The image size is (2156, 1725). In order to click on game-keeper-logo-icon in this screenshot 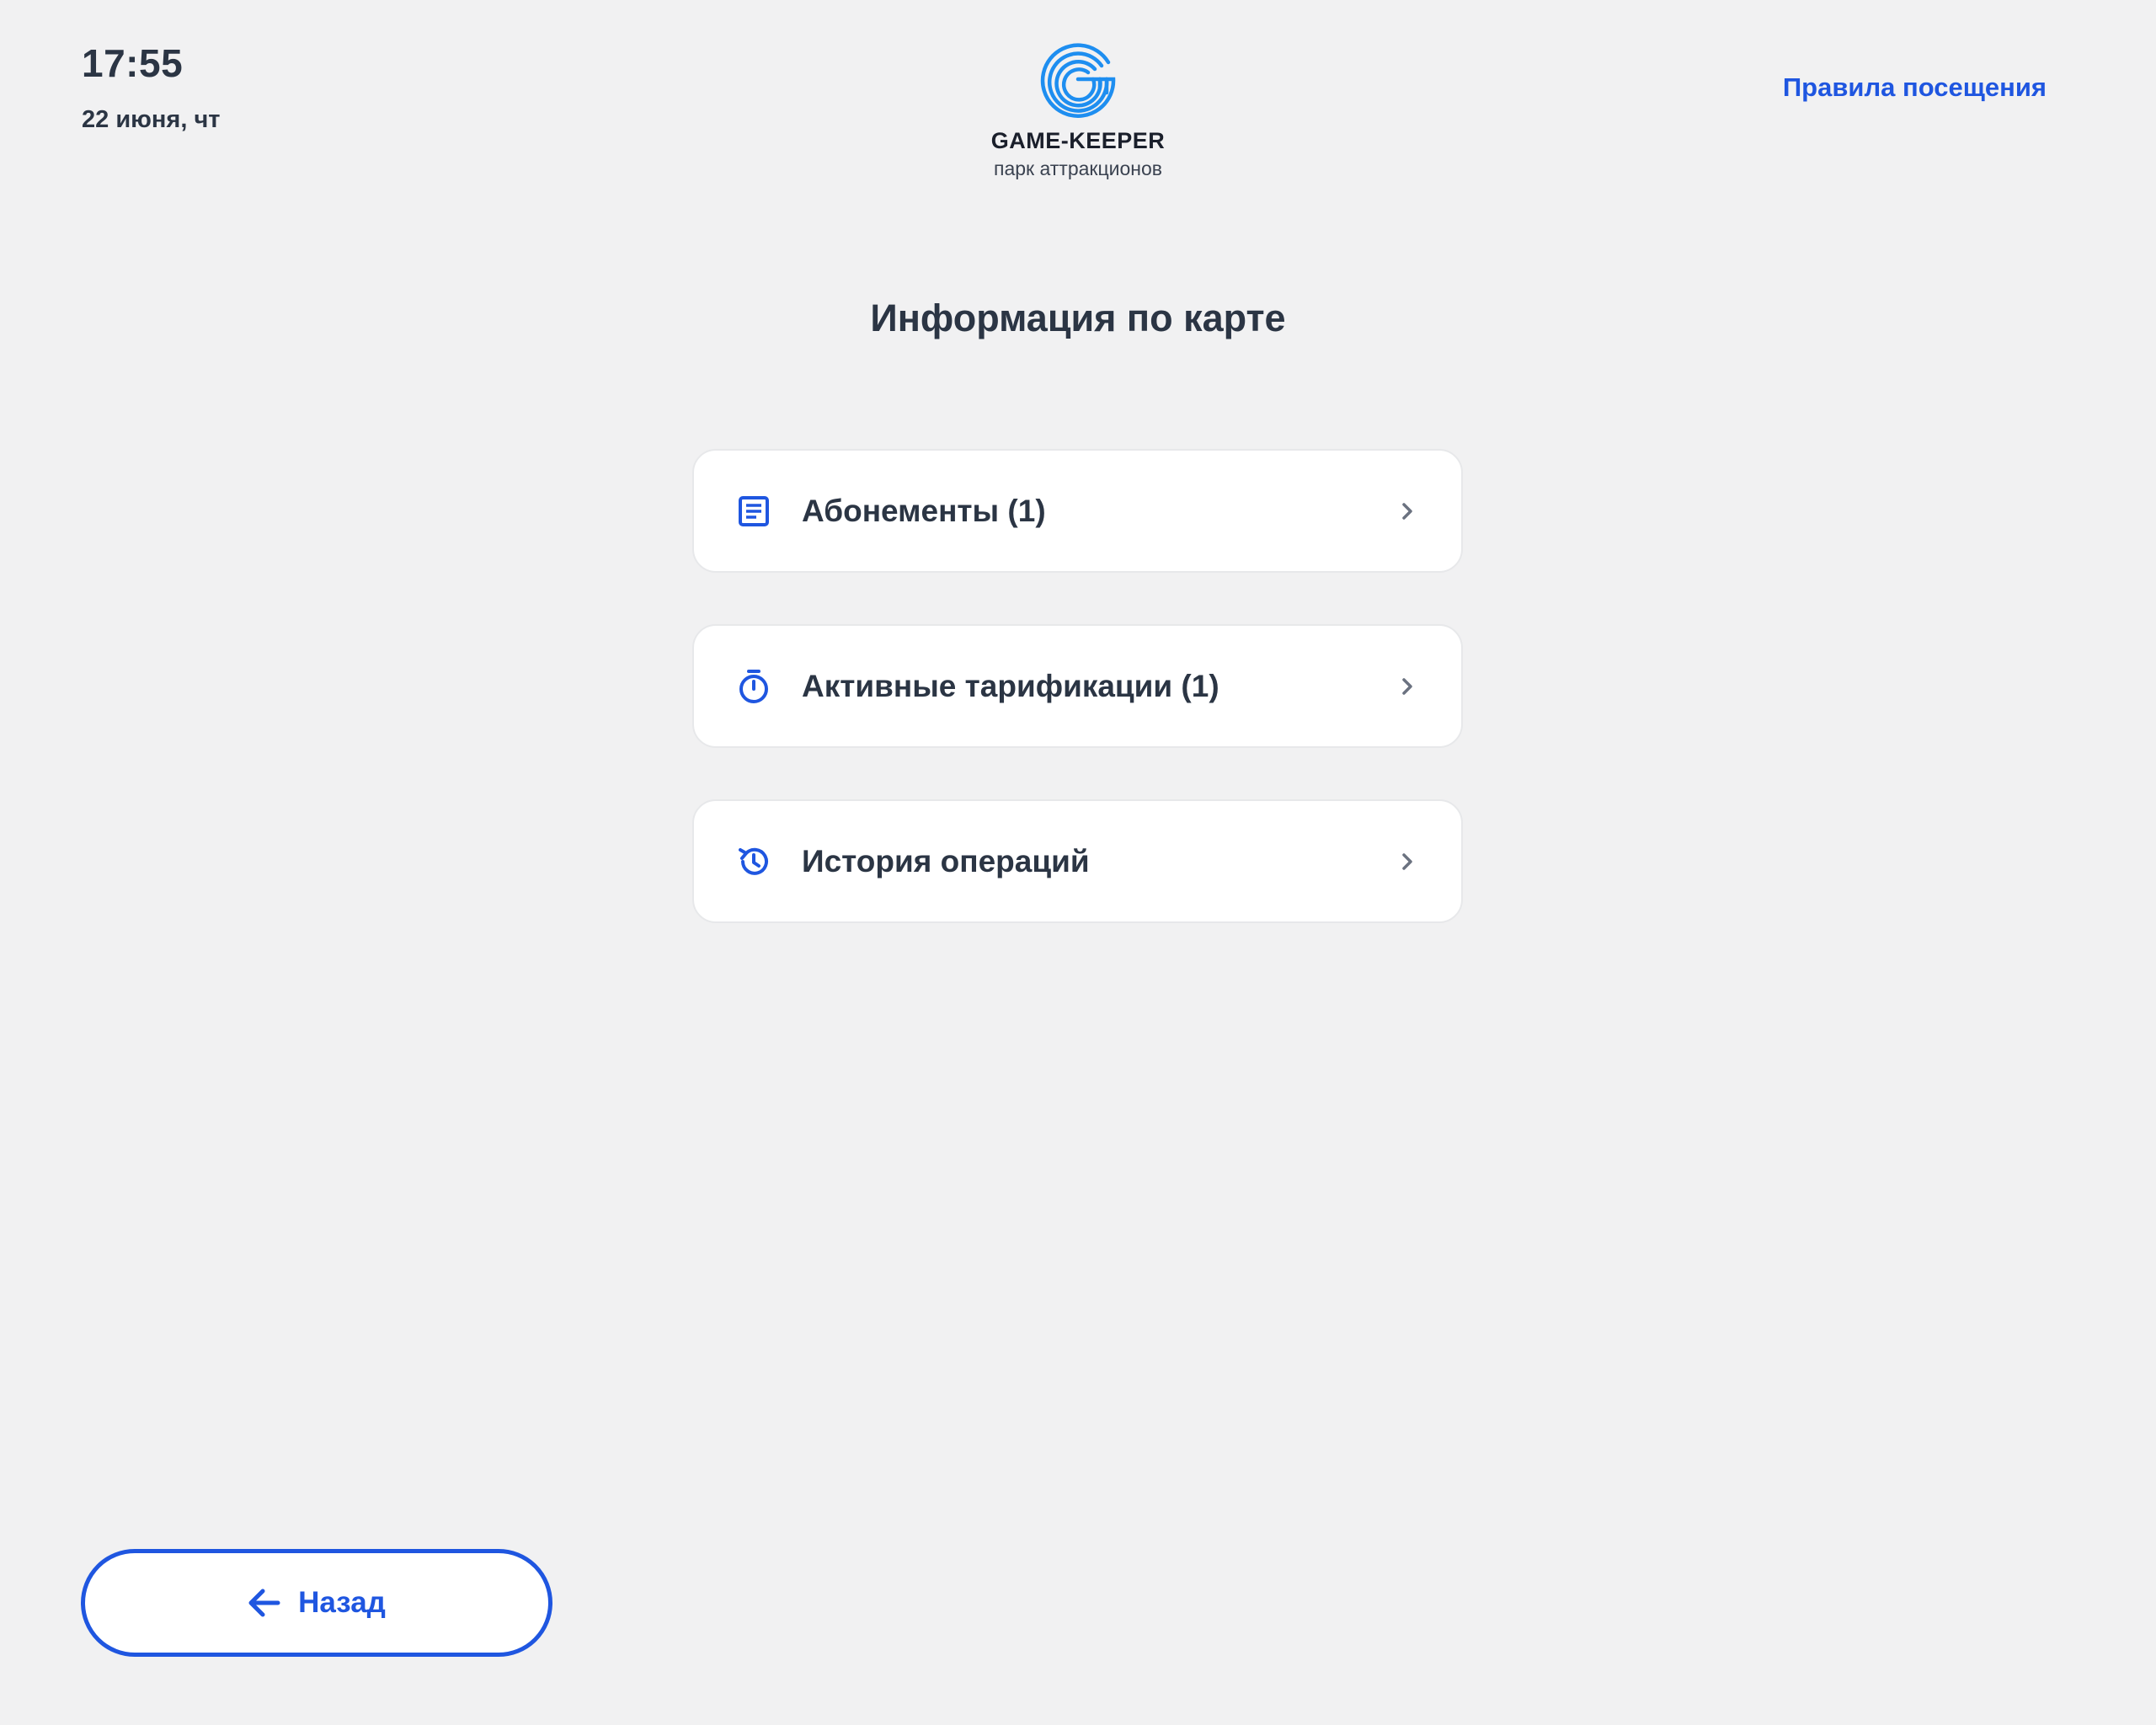, I will do `click(1078, 80)`.